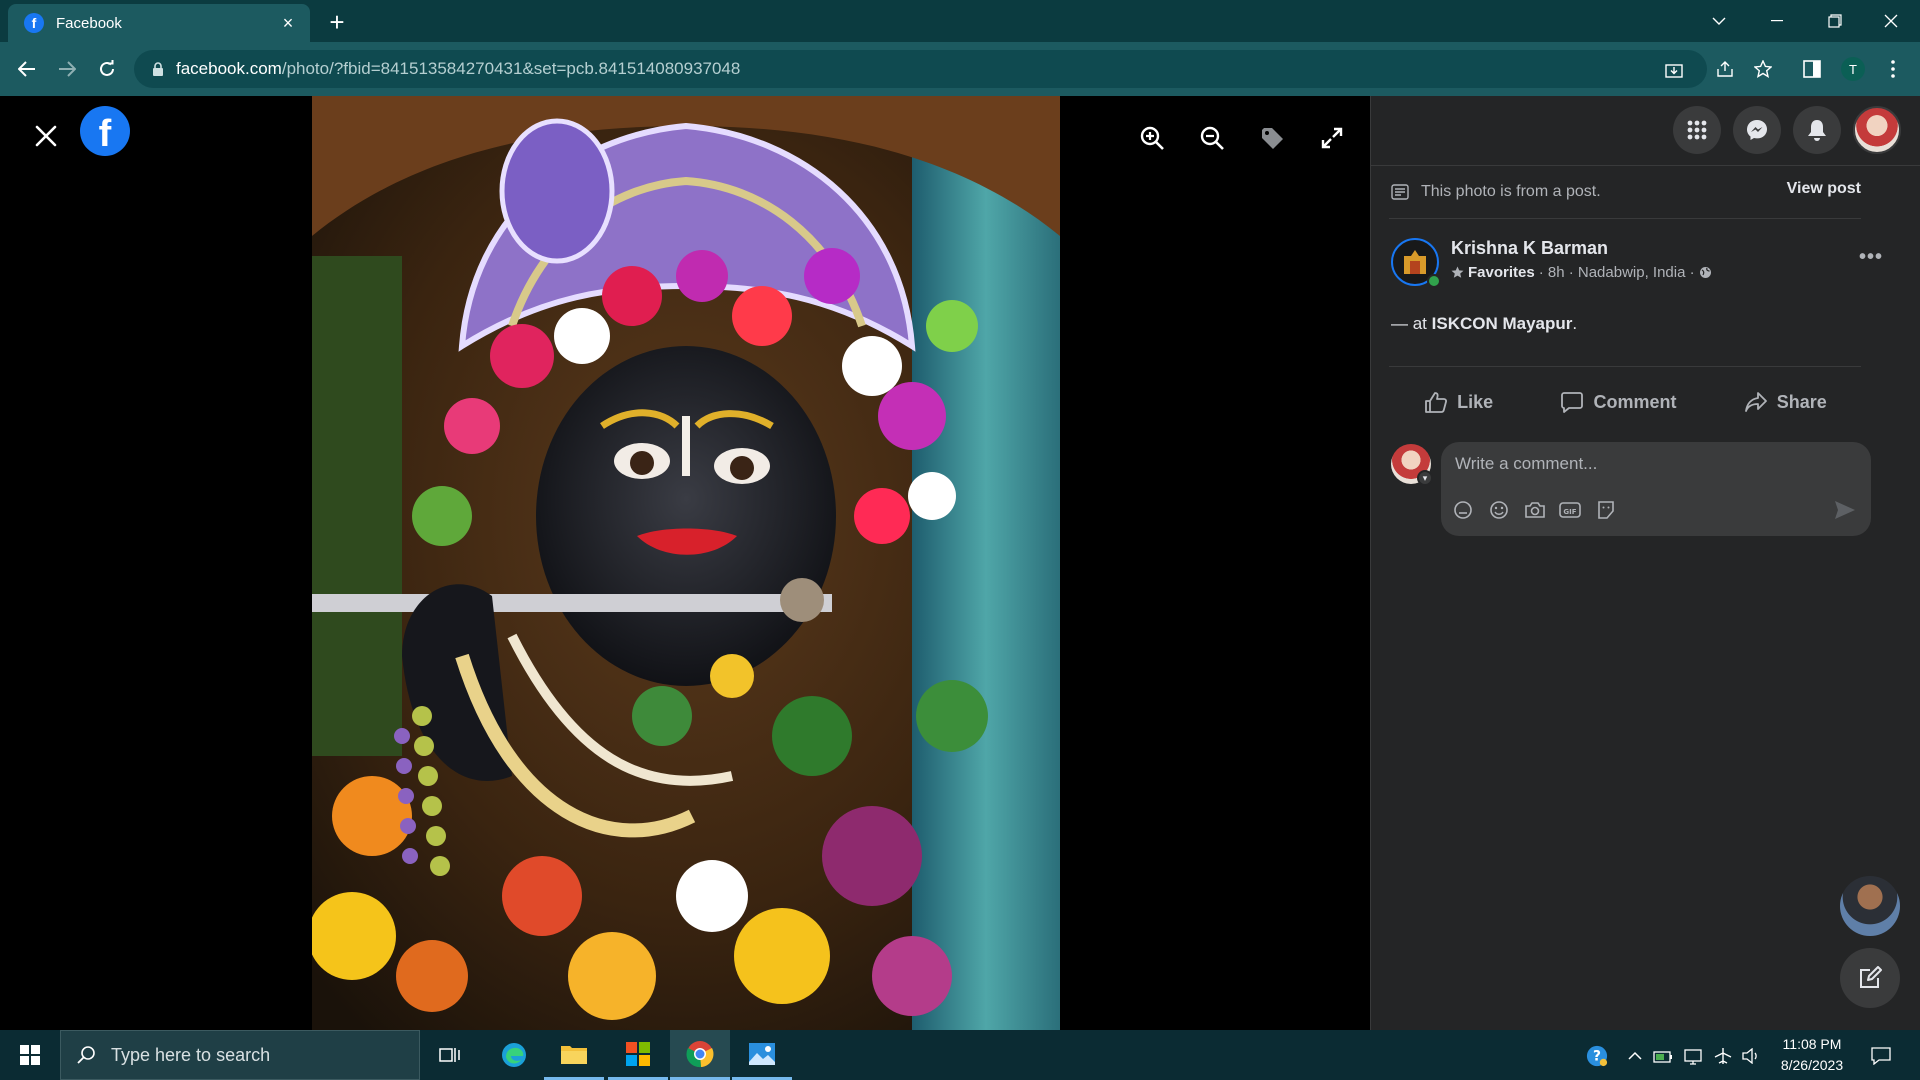 The width and height of the screenshot is (1920, 1080). Describe the element at coordinates (1751, 1056) in the screenshot. I see `volume-icon` at that location.